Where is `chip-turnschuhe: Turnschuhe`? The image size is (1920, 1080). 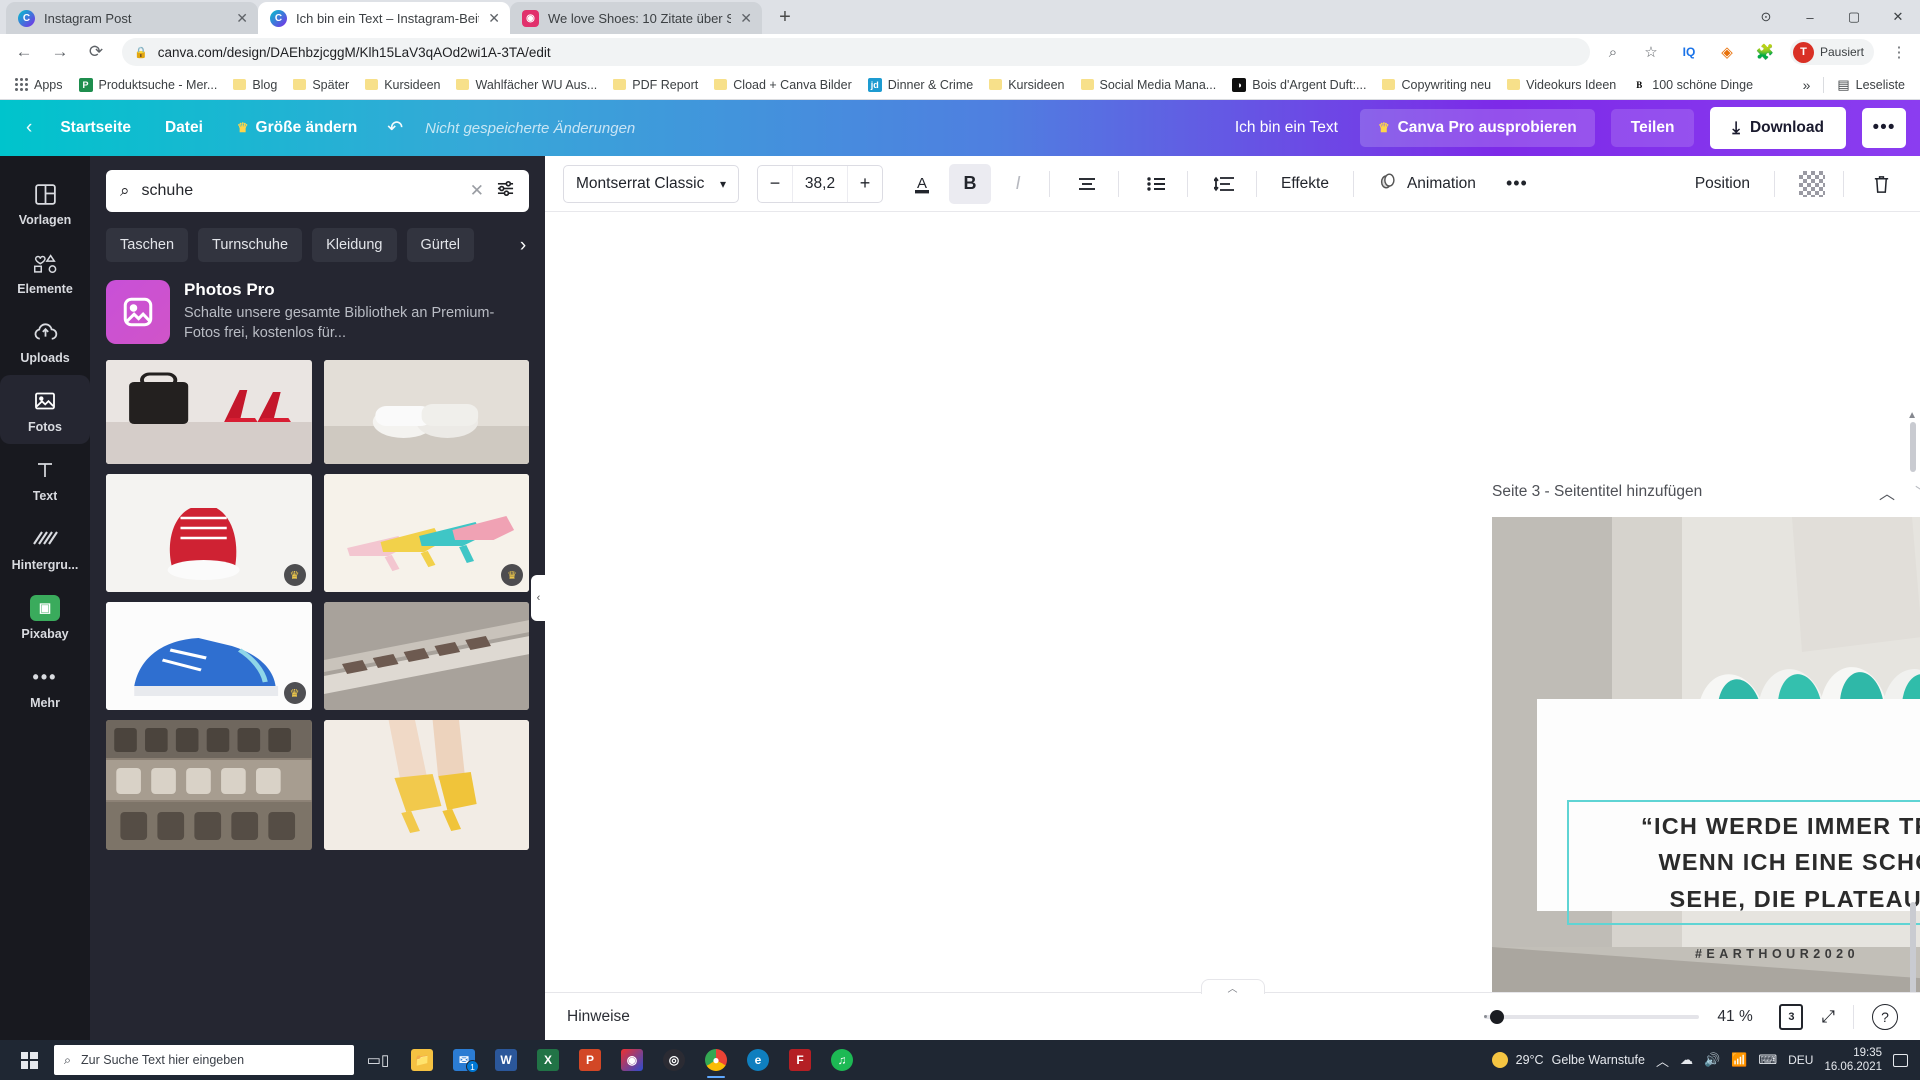 chip-turnschuhe: Turnschuhe is located at coordinates (250, 245).